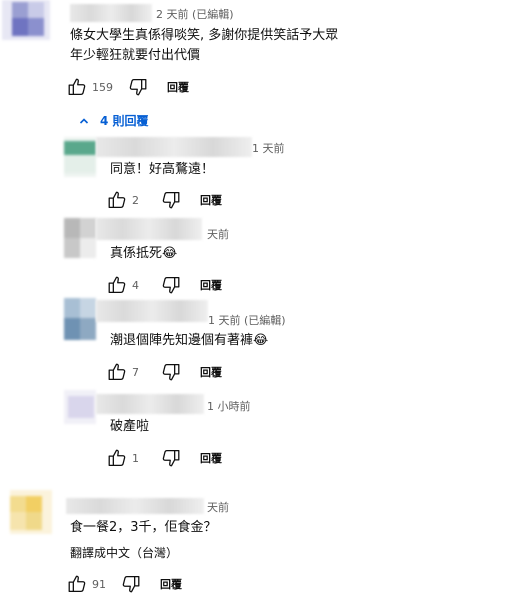 The height and width of the screenshot is (609, 521). Describe the element at coordinates (143, 527) in the screenshot. I see `comment-text: 食一餐2，3千，佢食金？` at that location.